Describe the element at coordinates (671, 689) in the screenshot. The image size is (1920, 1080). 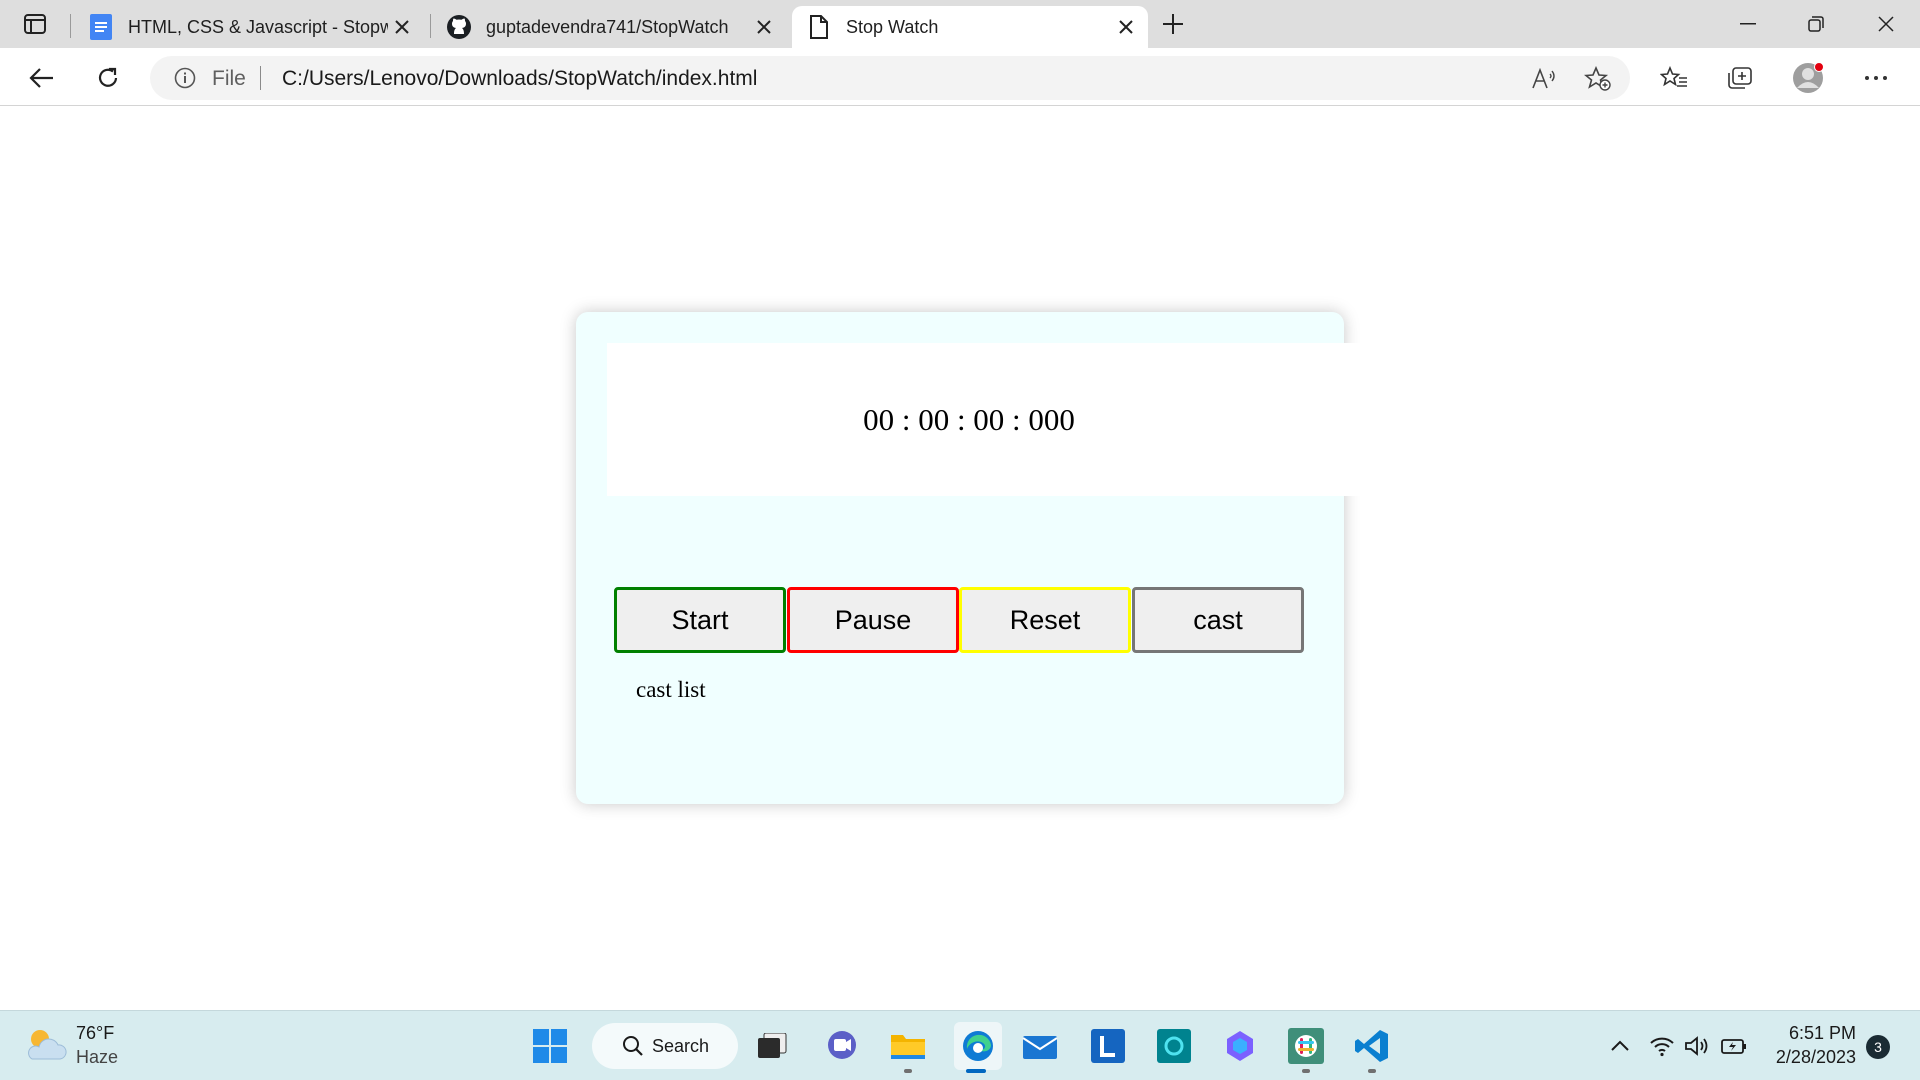
I see `cast-list-label: cast list` at that location.